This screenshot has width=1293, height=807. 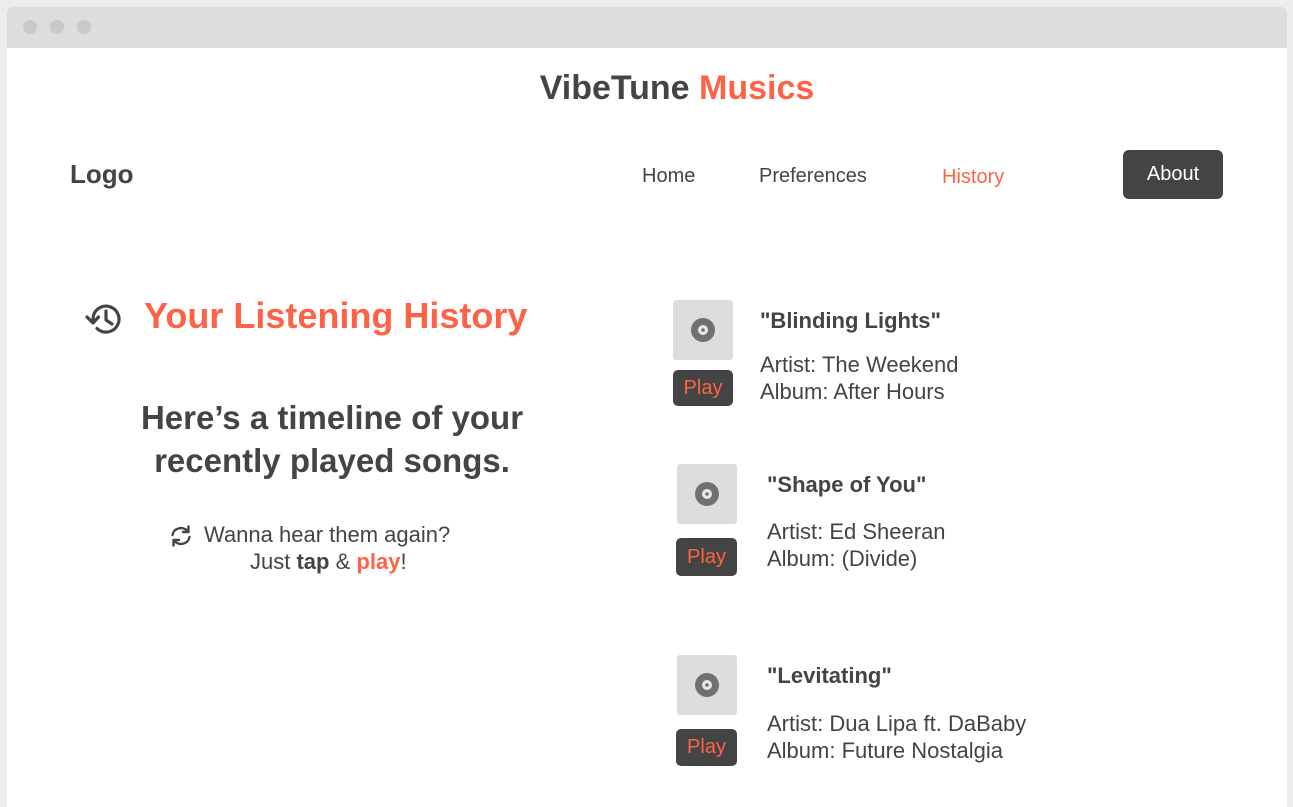 What do you see at coordinates (84, 27) in the screenshot?
I see `window-maximize-dot` at bounding box center [84, 27].